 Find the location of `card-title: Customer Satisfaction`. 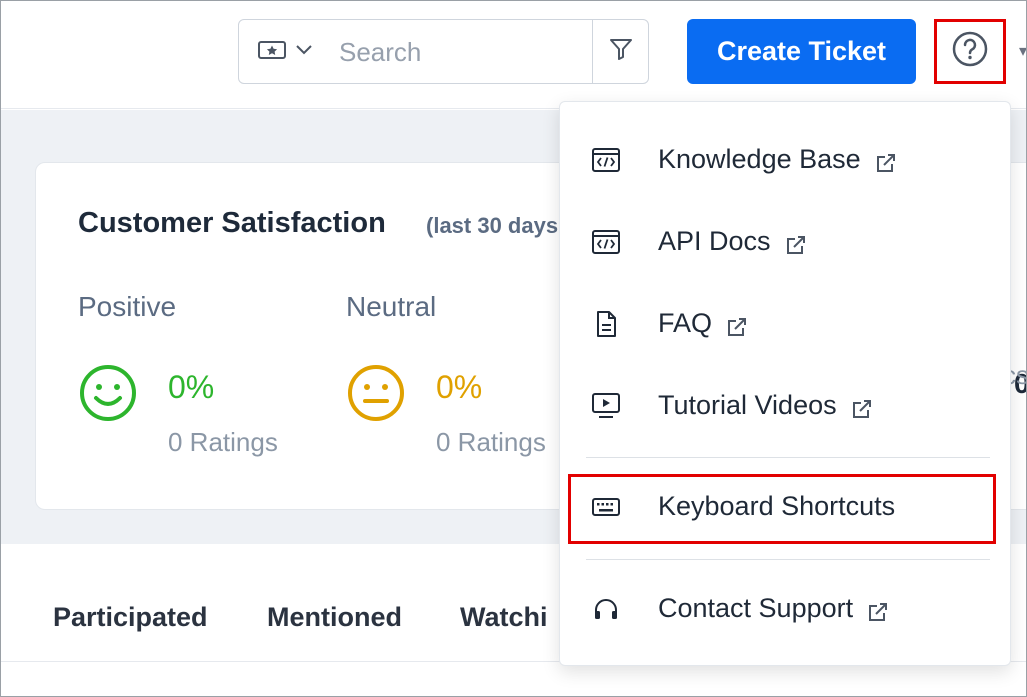

card-title: Customer Satisfaction is located at coordinates (232, 223).